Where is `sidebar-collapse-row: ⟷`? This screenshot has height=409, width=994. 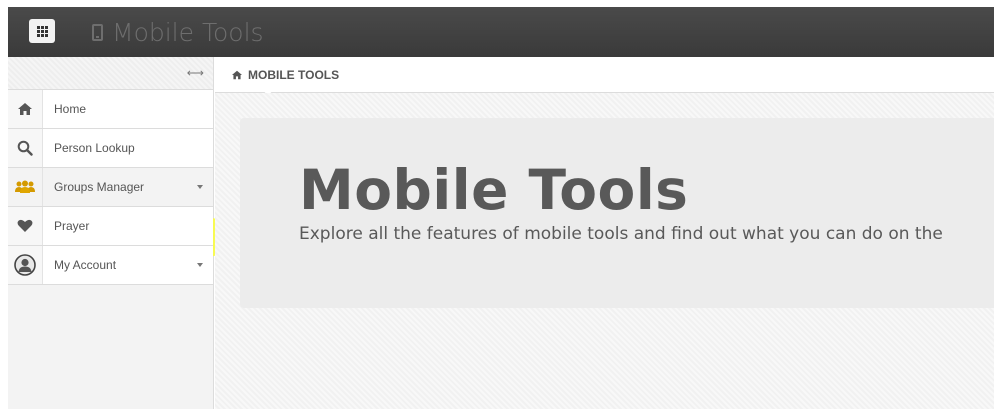 sidebar-collapse-row: ⟷ is located at coordinates (110, 73).